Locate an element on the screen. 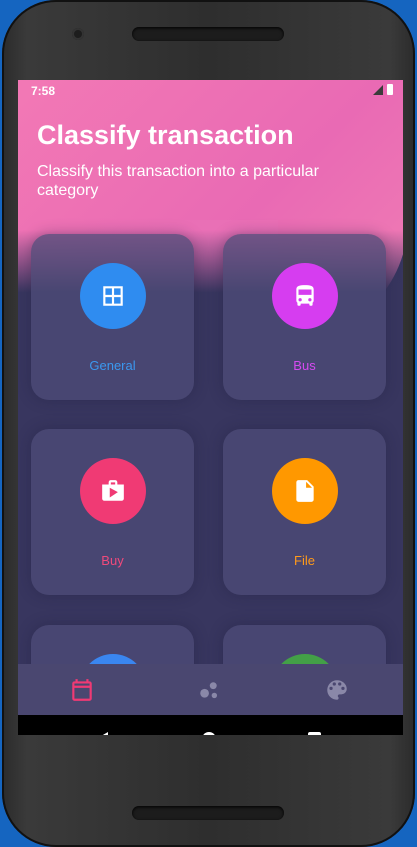  nav-item-calendar is located at coordinates (82, 690).